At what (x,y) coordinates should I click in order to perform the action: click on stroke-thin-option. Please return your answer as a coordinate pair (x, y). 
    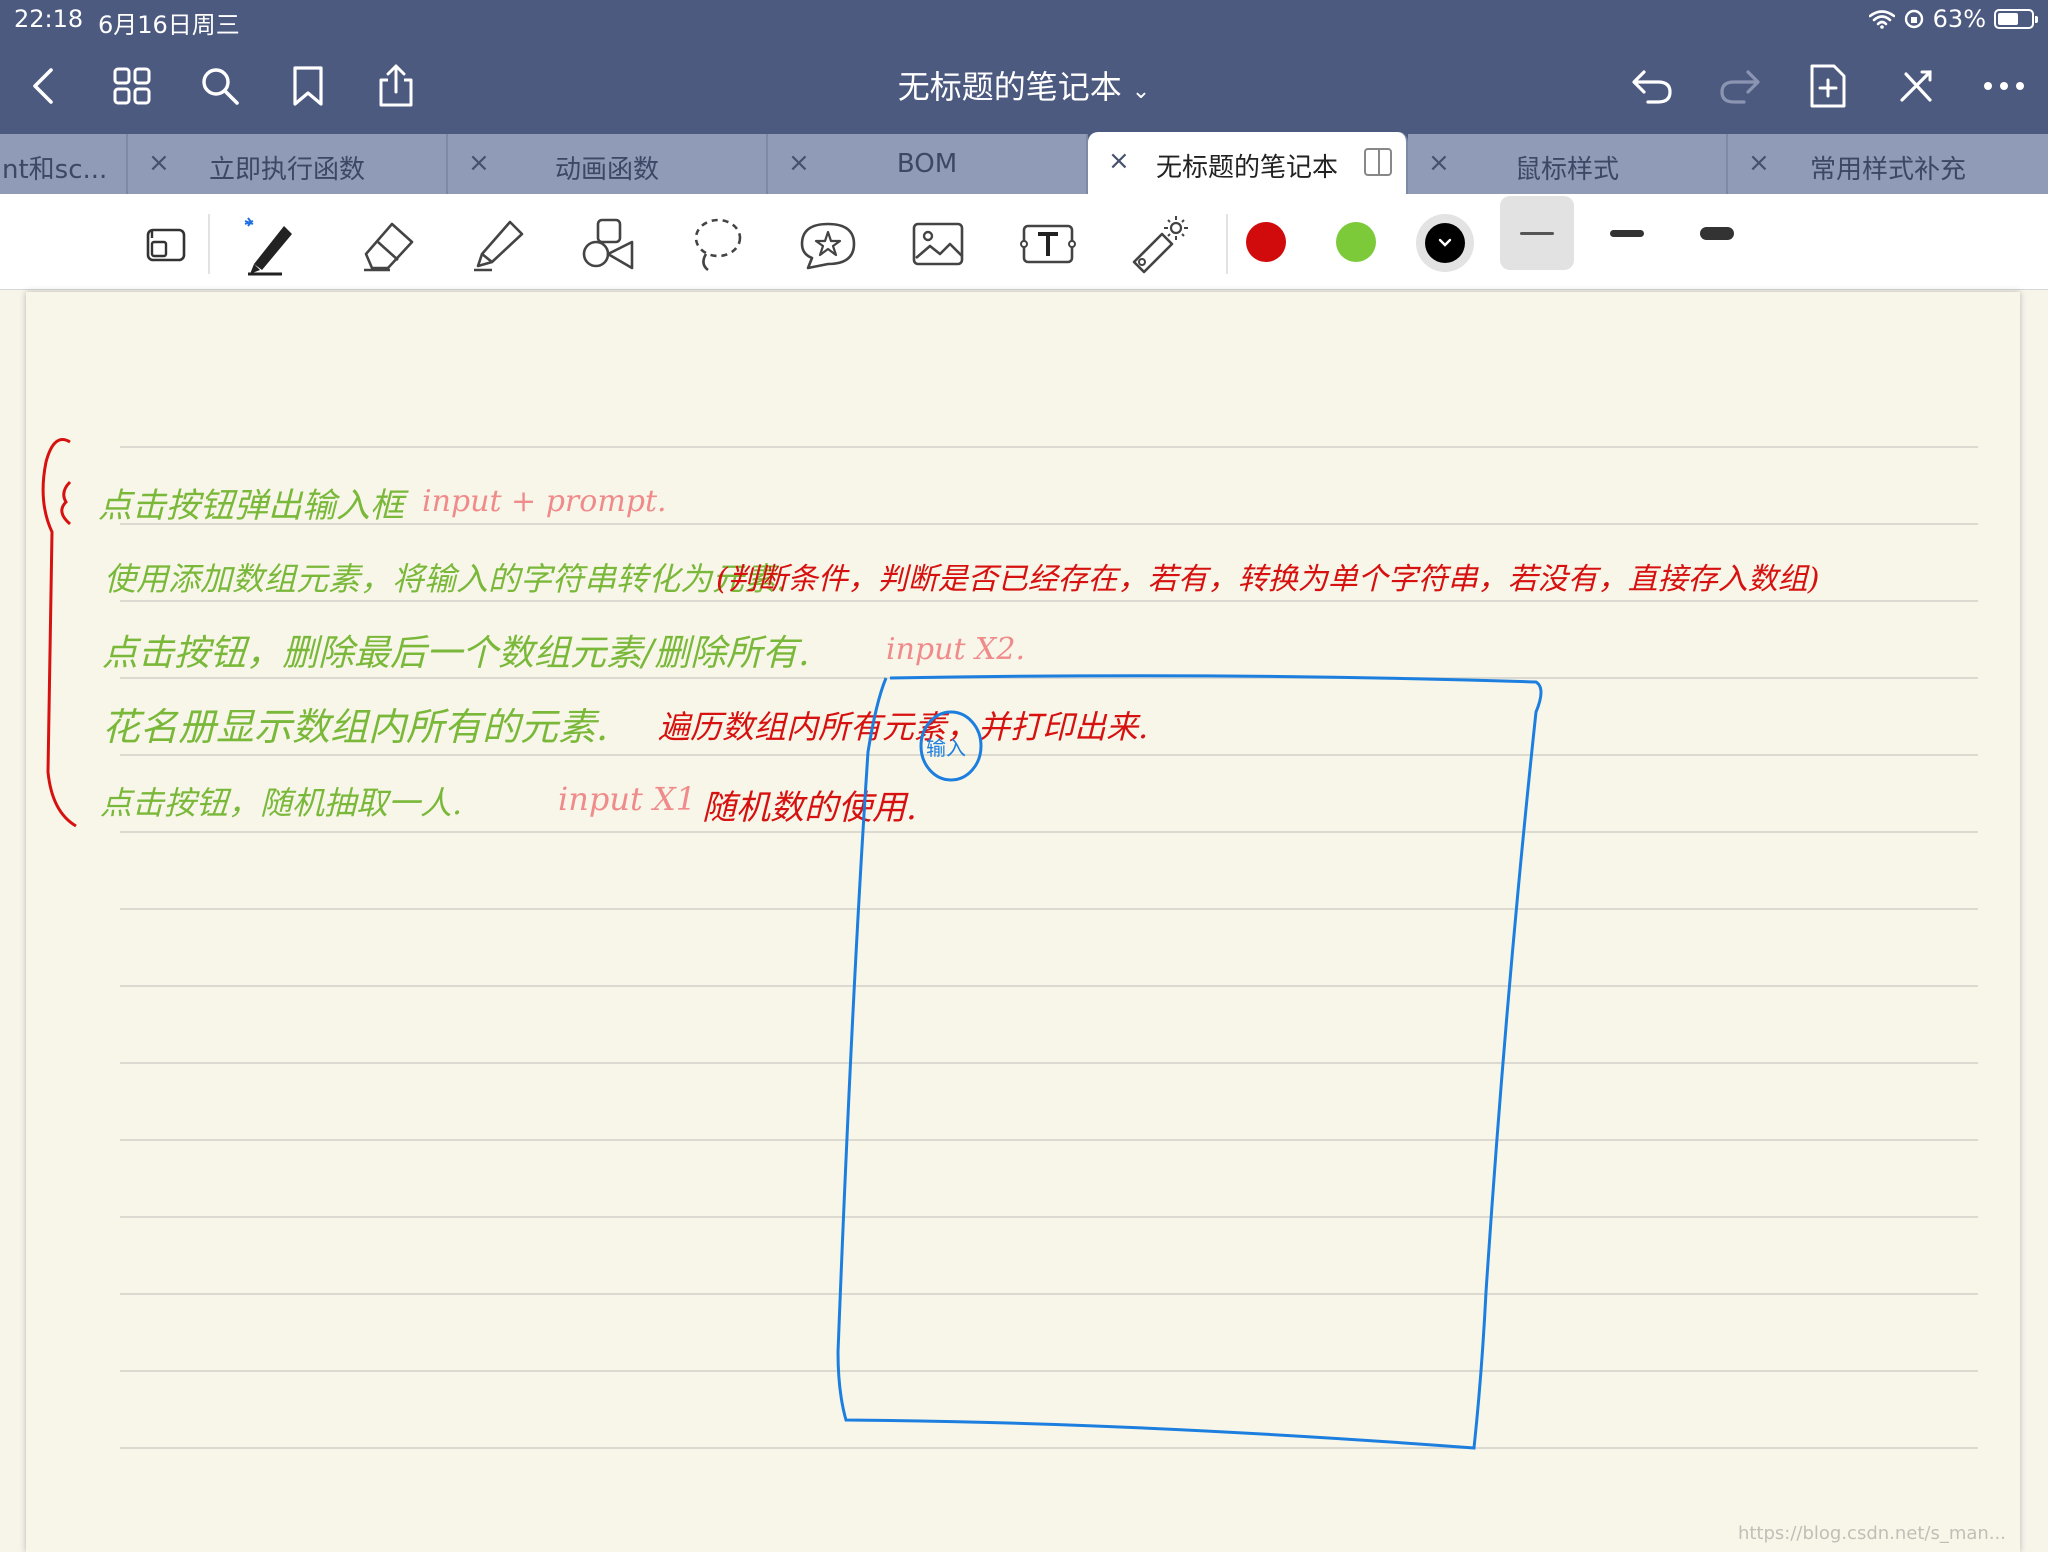
    Looking at the image, I should click on (1537, 233).